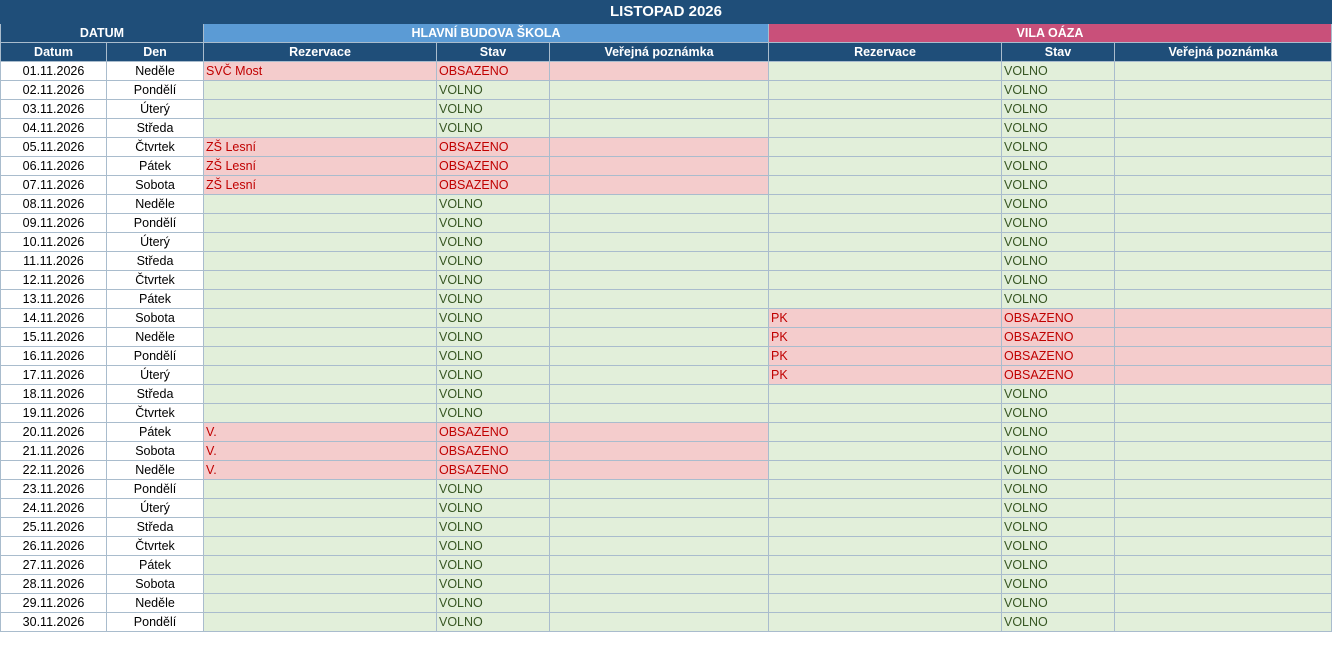  What do you see at coordinates (53, 451) in the screenshot?
I see `date-cell: 21.11.2026` at bounding box center [53, 451].